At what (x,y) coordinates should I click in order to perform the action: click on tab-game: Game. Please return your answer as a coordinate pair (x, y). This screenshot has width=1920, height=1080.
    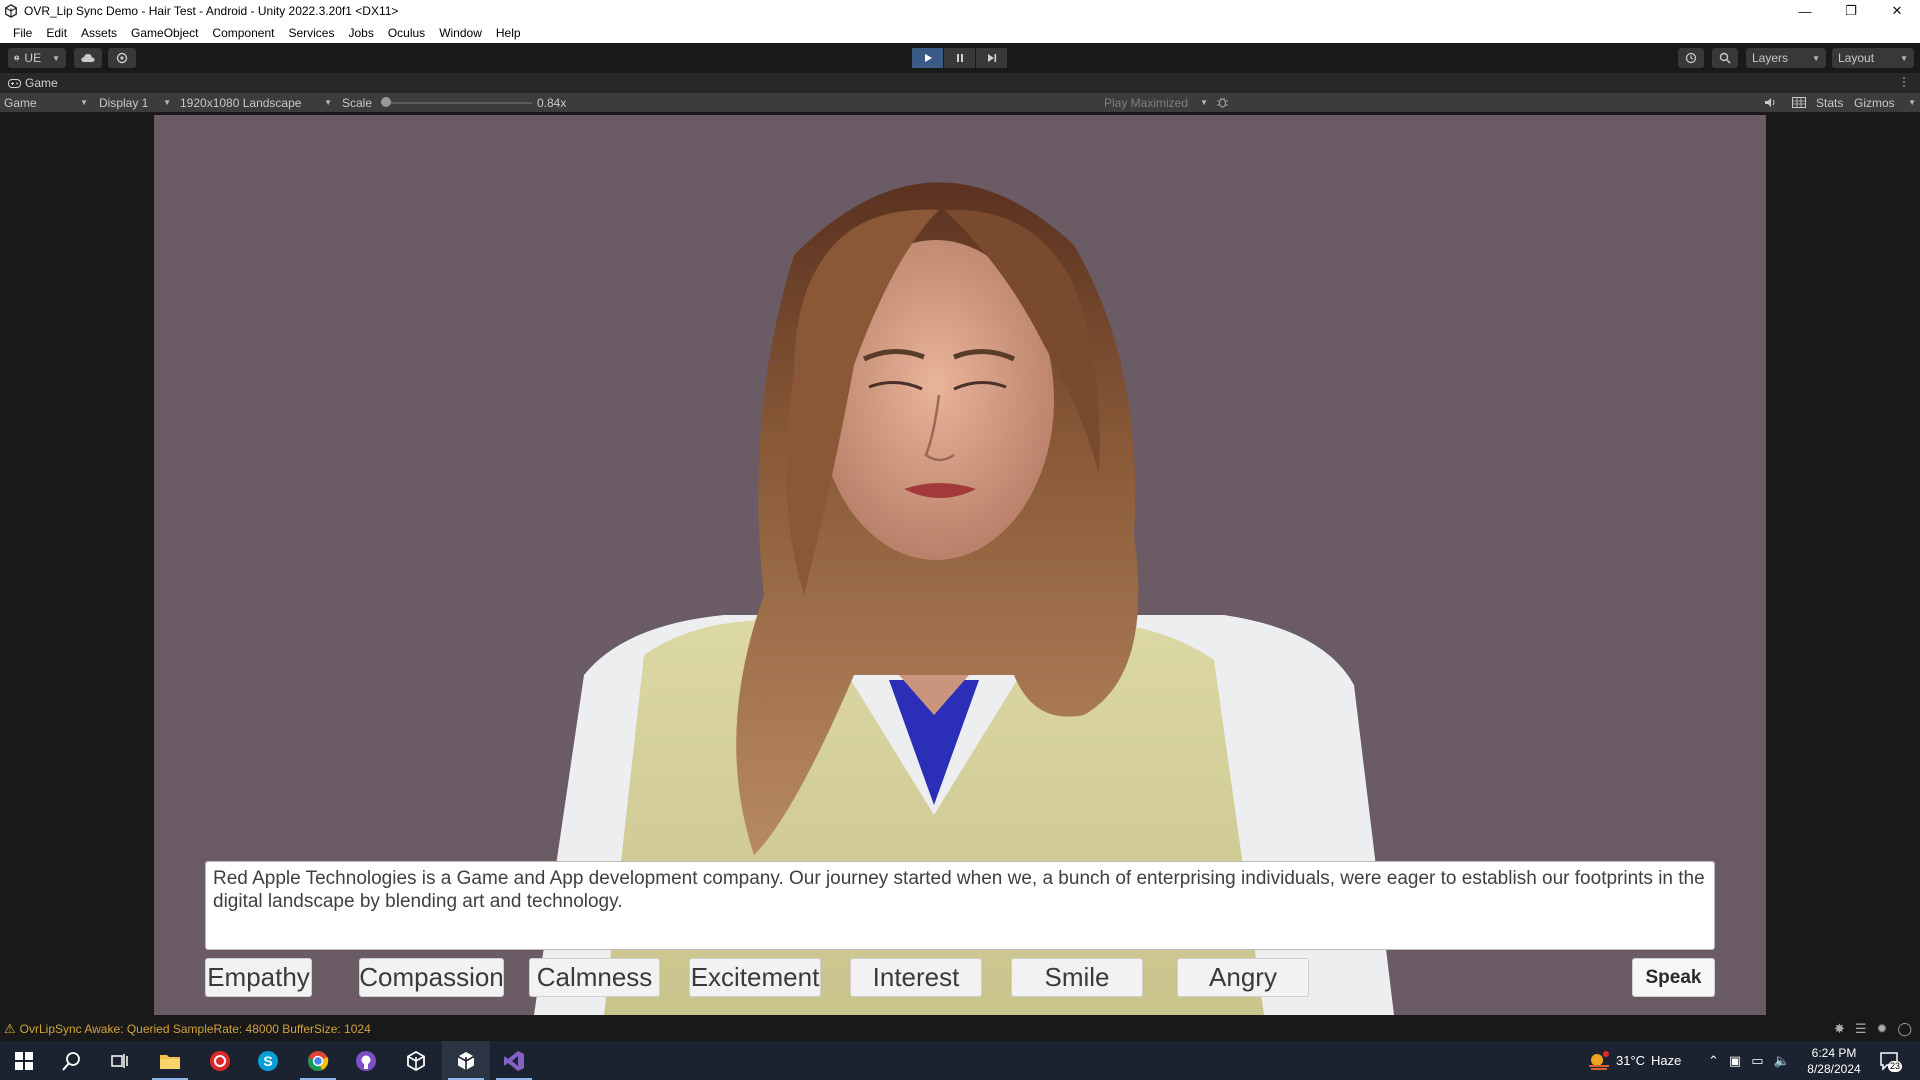
    Looking at the image, I should click on (29, 83).